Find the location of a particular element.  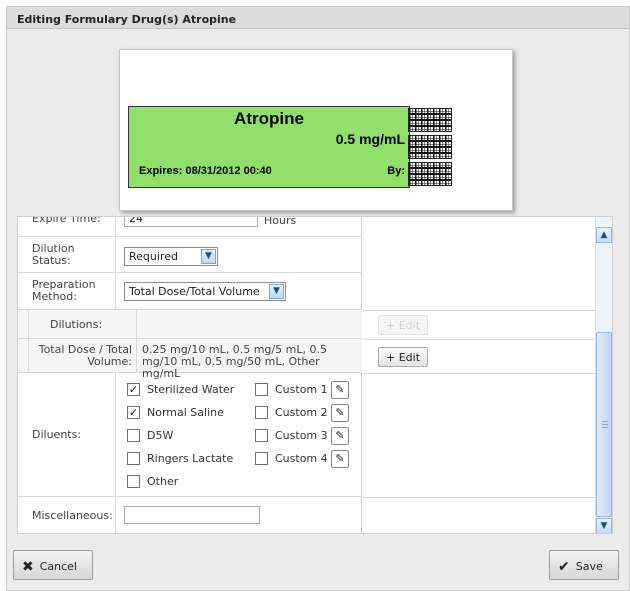

expire-time-unit: Hours is located at coordinates (280, 221).